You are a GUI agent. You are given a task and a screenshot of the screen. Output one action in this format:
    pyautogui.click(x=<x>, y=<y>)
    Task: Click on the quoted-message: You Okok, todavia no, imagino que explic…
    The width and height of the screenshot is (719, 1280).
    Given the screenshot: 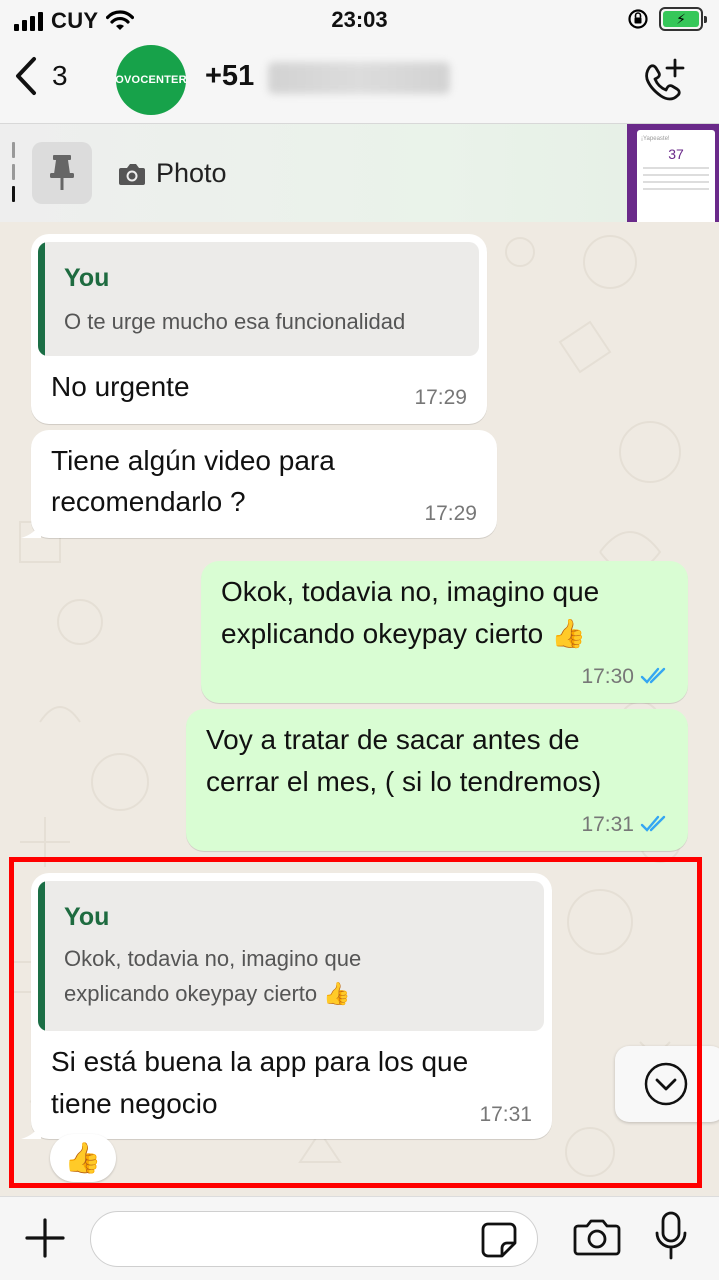 What is the action you would take?
    pyautogui.click(x=291, y=956)
    